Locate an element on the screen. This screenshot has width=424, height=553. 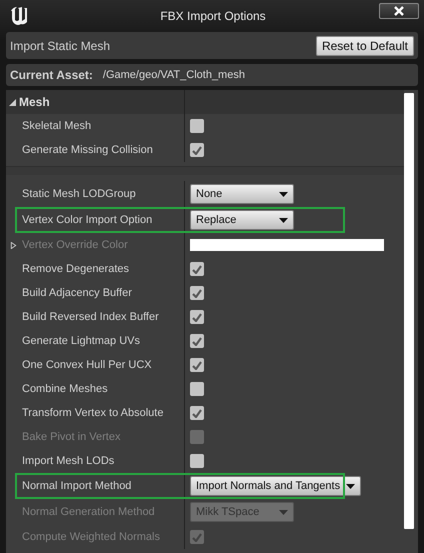
property-label: Generate Missing Collision is located at coordinates (87, 150).